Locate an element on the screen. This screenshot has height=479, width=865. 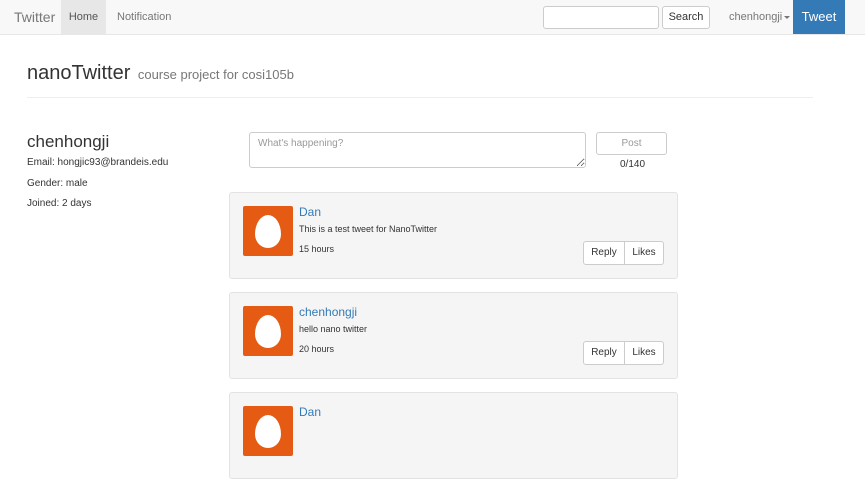
tweet-time: 20 hours is located at coordinates (317, 349).